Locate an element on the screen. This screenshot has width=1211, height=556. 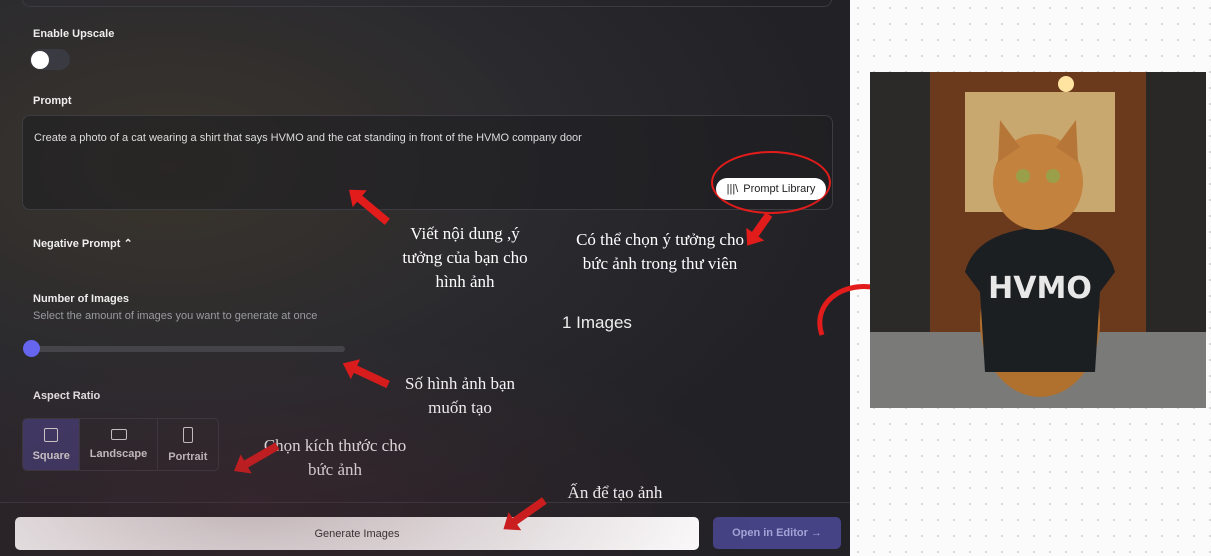
num-images-label: Number of Images is located at coordinates (81, 299).